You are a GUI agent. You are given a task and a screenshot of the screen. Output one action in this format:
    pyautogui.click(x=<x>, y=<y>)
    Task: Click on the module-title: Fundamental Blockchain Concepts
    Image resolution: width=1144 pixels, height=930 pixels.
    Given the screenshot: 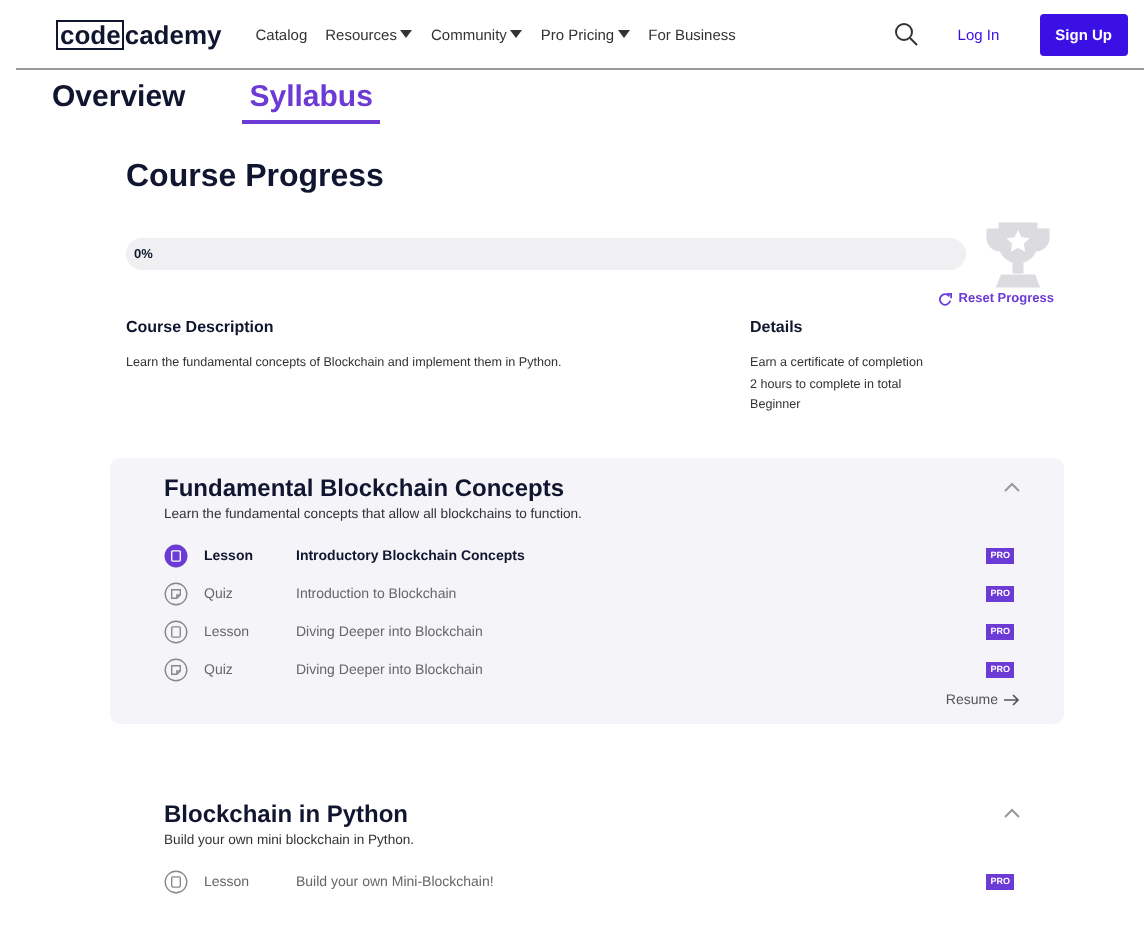 What is the action you would take?
    pyautogui.click(x=364, y=487)
    